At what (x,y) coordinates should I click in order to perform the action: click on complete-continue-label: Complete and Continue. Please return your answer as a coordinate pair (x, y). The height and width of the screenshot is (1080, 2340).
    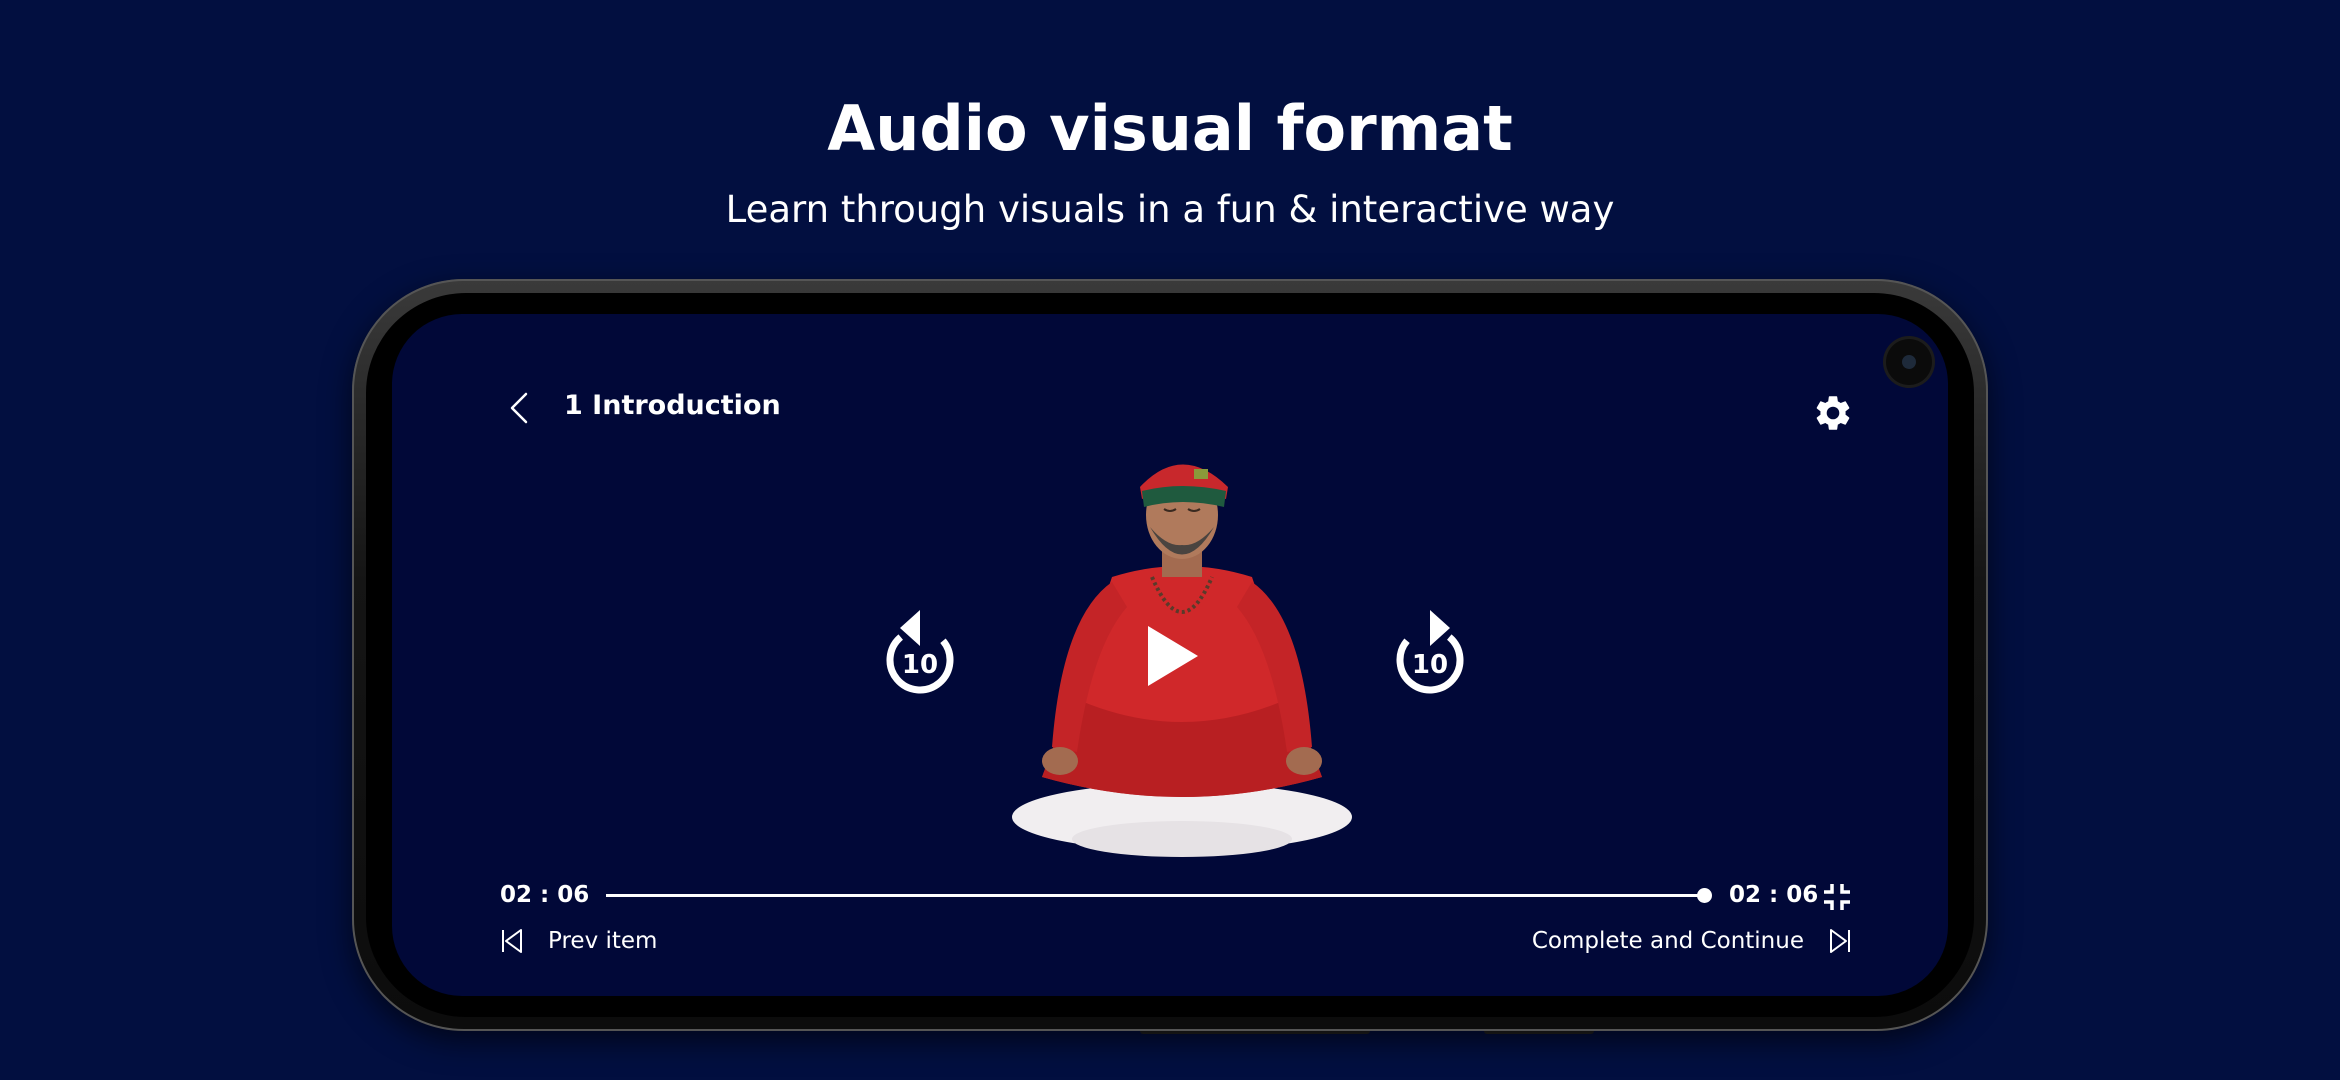
    Looking at the image, I should click on (1667, 941).